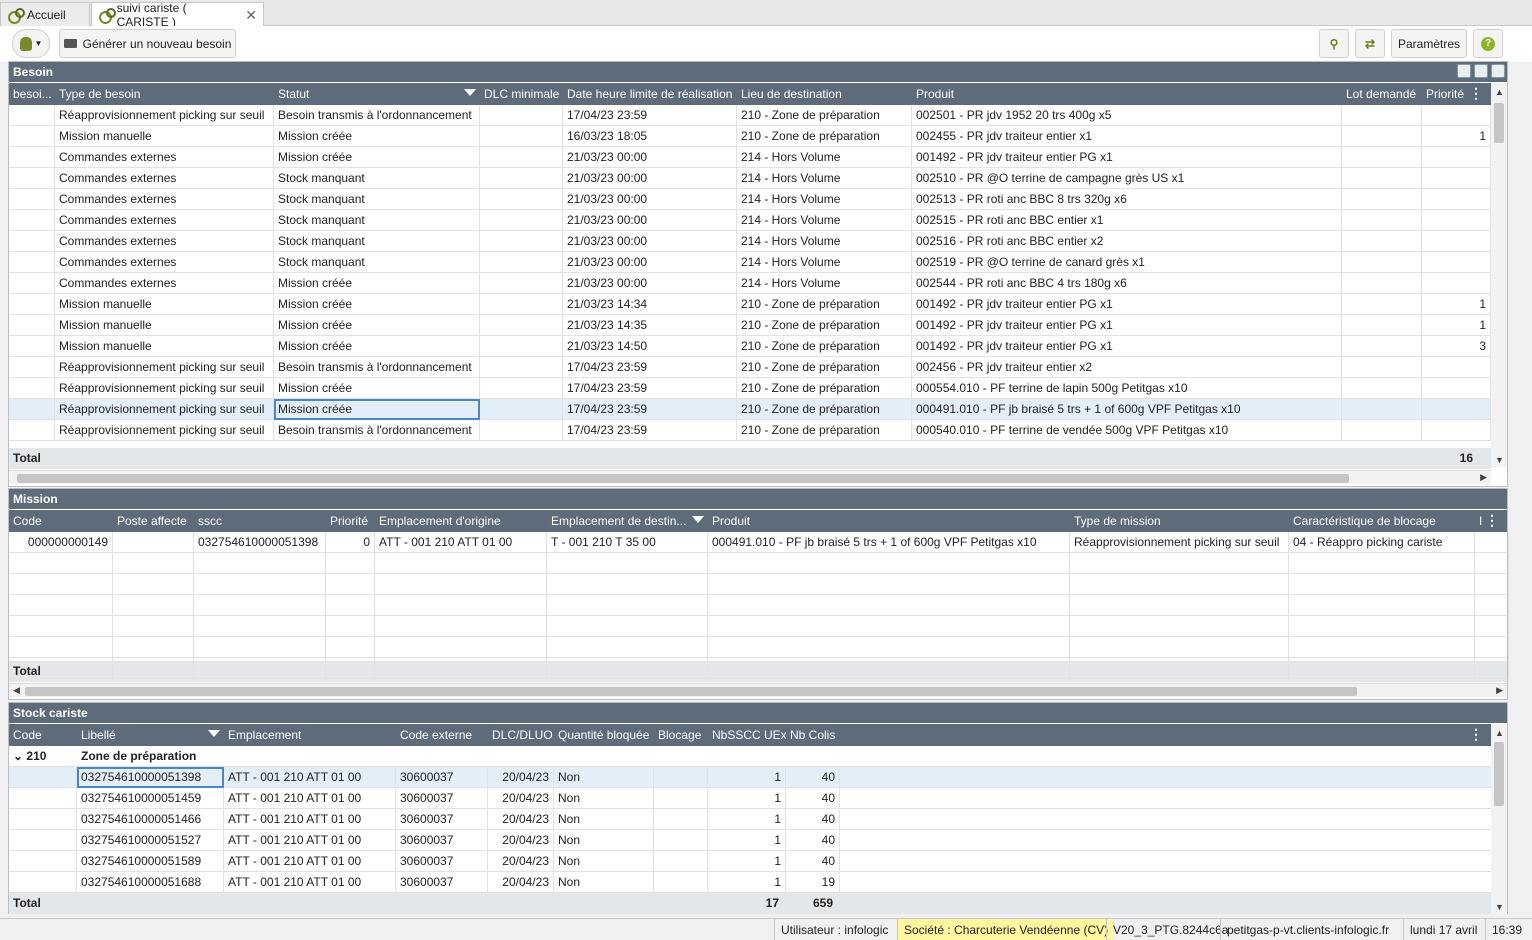 This screenshot has height=940, width=1532. What do you see at coordinates (521, 735) in the screenshot?
I see `stock-col-header: DLC/DLUO` at bounding box center [521, 735].